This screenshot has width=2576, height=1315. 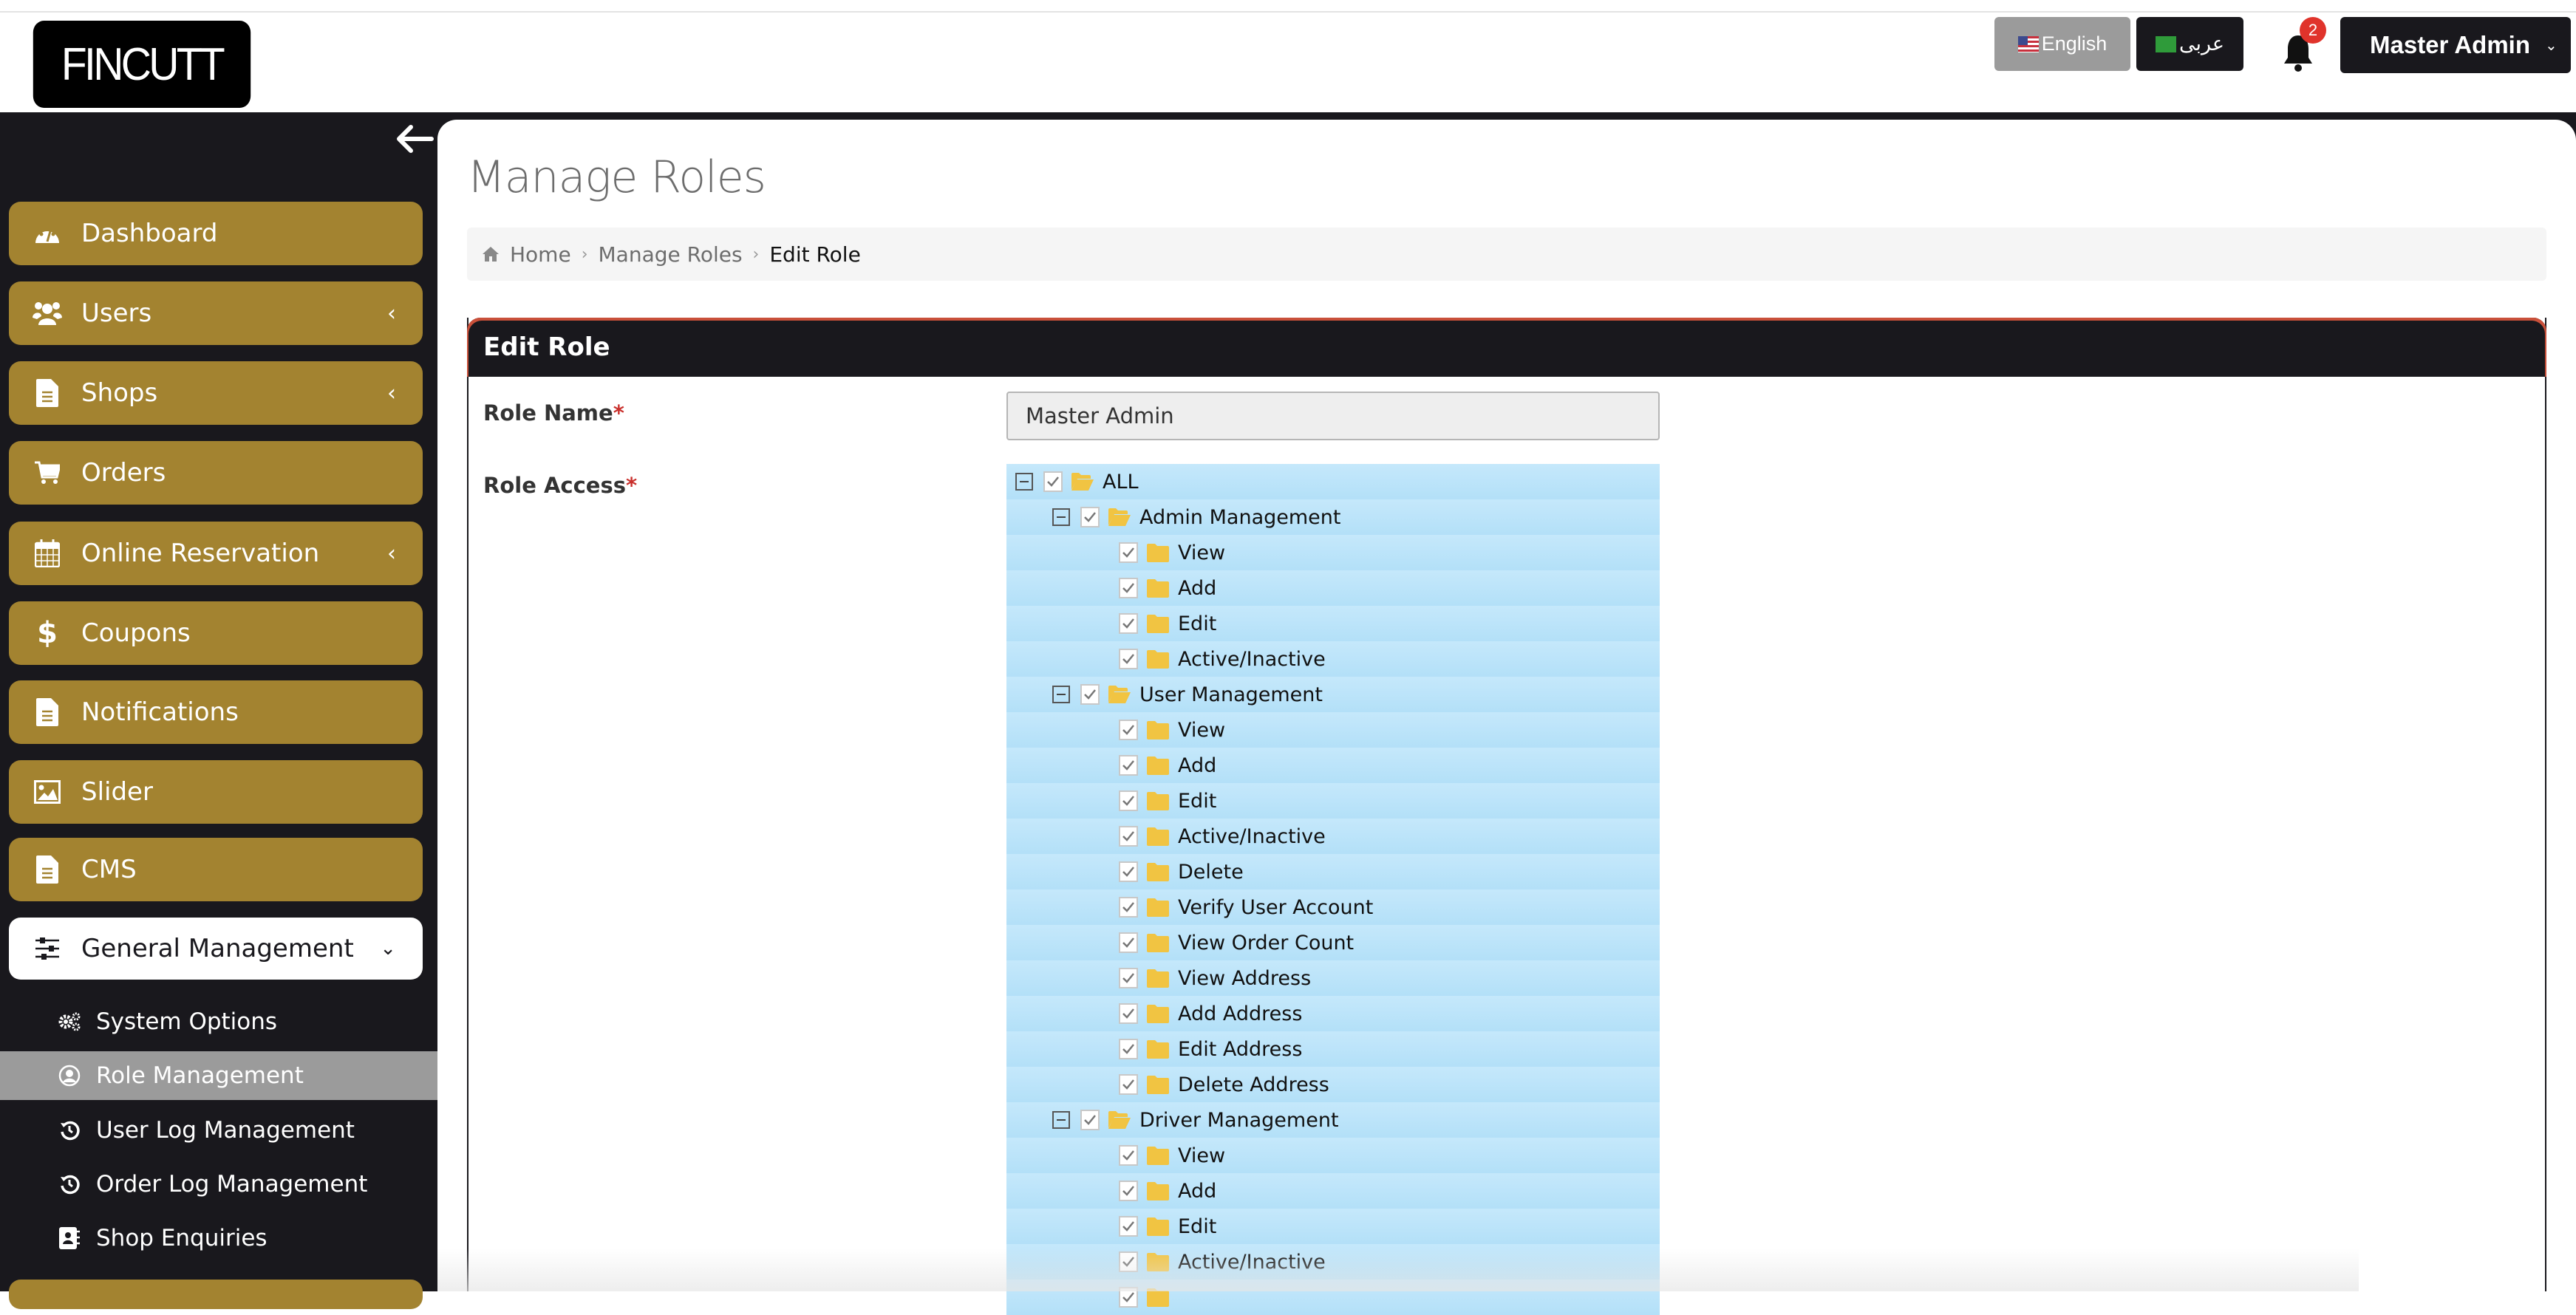 I want to click on tree-node: View Order Count, so click(x=1333, y=942).